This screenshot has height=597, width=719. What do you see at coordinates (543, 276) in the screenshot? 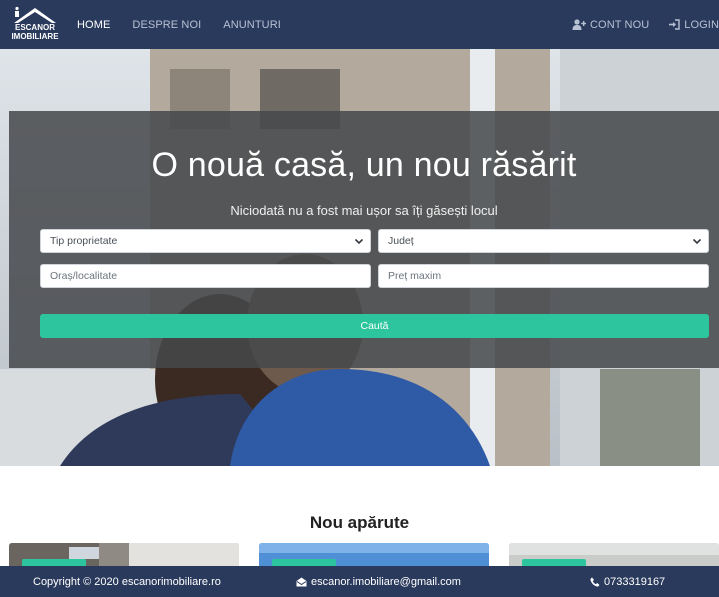
I see `max-price-input: Preț maxim` at bounding box center [543, 276].